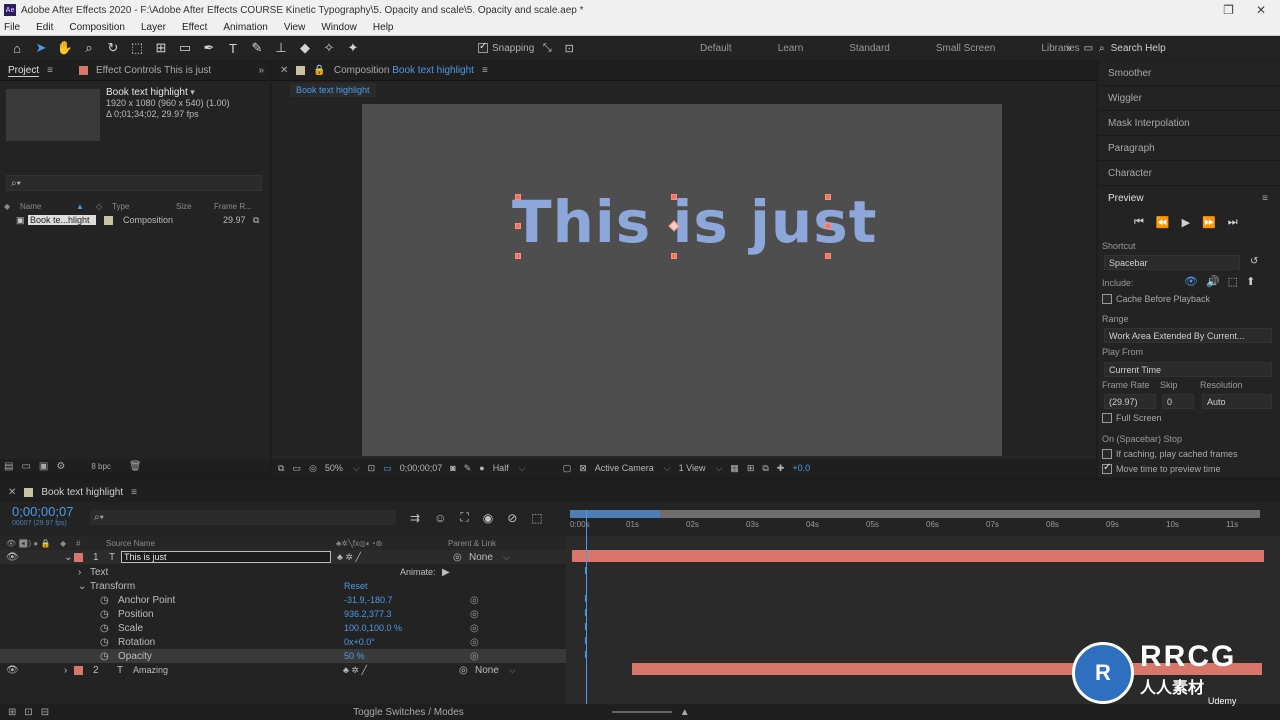  What do you see at coordinates (488, 518) in the screenshot?
I see `motion-blur-icon: ◉` at bounding box center [488, 518].